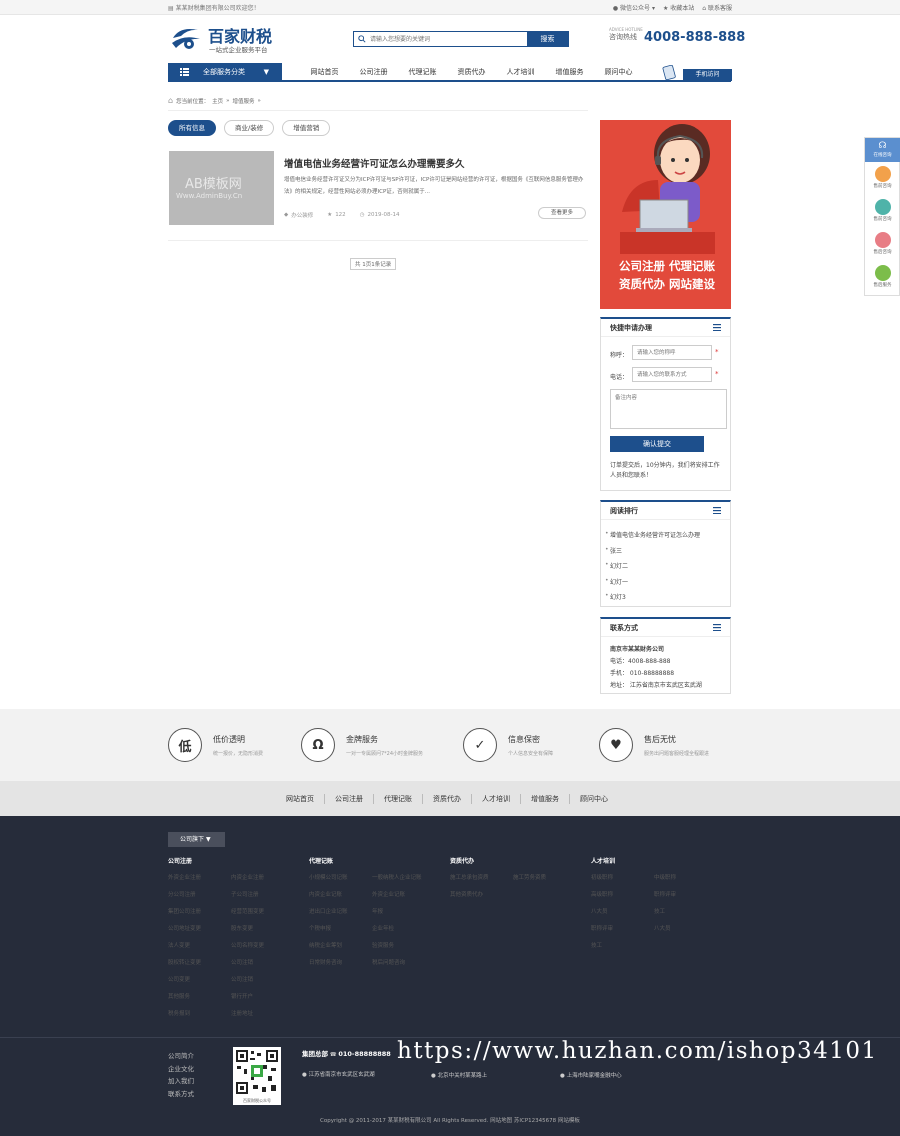 The image size is (900, 1136). What do you see at coordinates (243, 101) in the screenshot?
I see `breadcrumb-current: 增值服务` at bounding box center [243, 101].